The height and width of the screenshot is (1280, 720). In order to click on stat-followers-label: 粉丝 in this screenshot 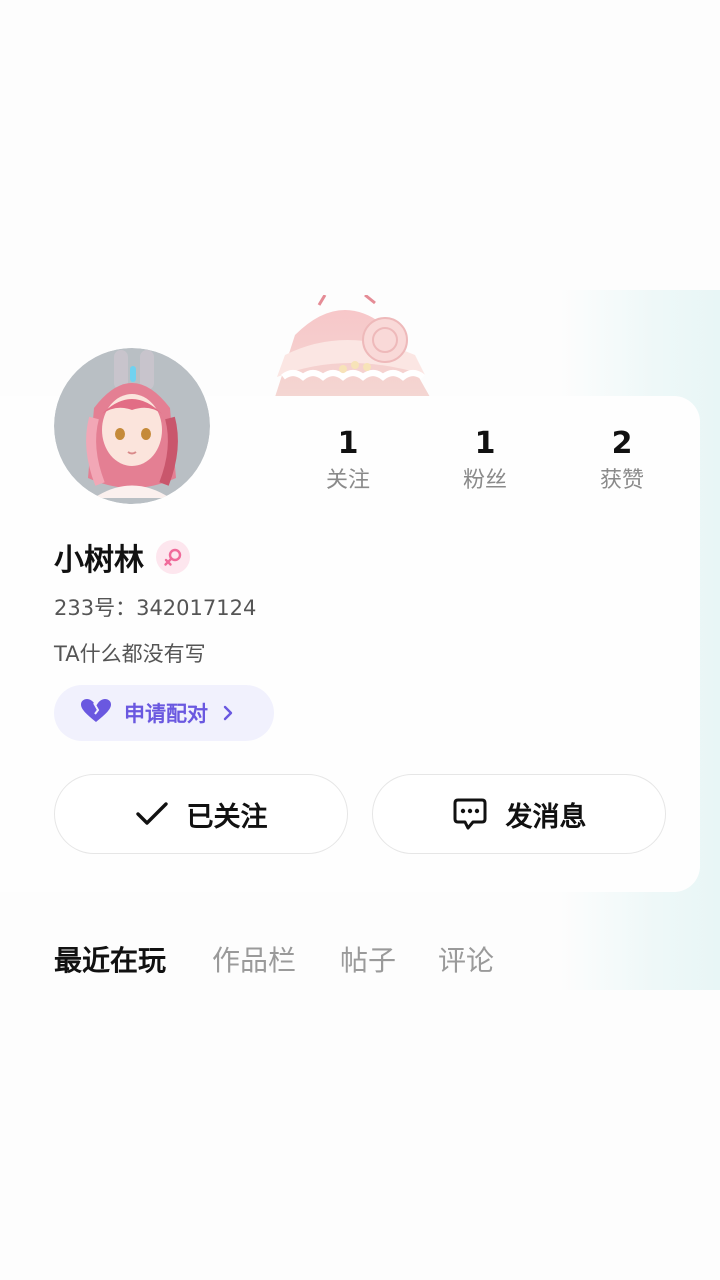, I will do `click(484, 480)`.